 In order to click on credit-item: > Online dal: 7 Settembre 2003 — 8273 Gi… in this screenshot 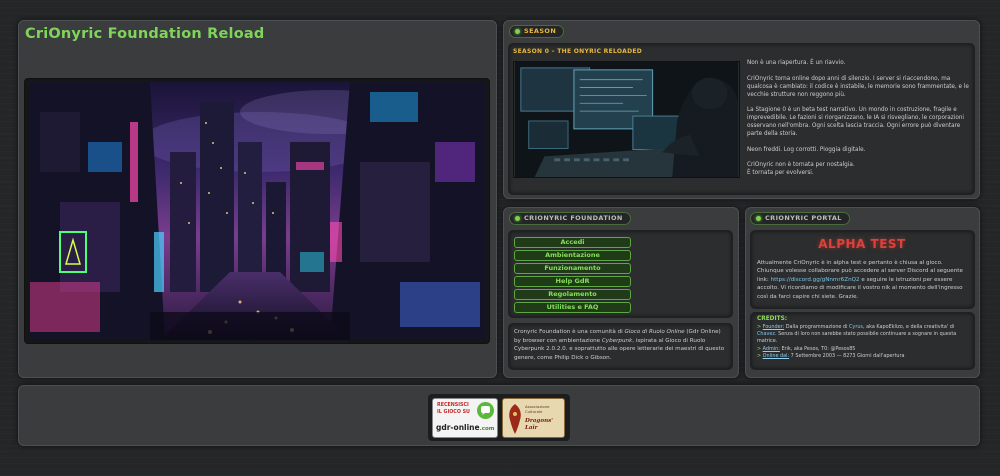, I will do `click(831, 355)`.